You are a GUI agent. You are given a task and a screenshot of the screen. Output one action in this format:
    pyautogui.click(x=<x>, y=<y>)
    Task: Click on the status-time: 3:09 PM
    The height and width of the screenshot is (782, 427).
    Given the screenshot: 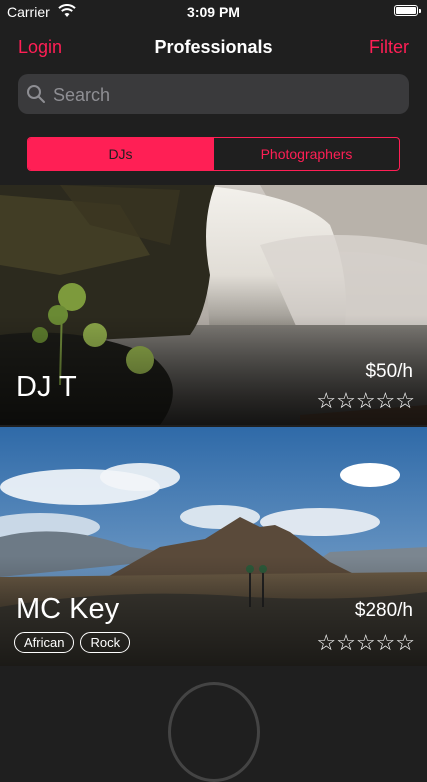 What is the action you would take?
    pyautogui.click(x=213, y=12)
    